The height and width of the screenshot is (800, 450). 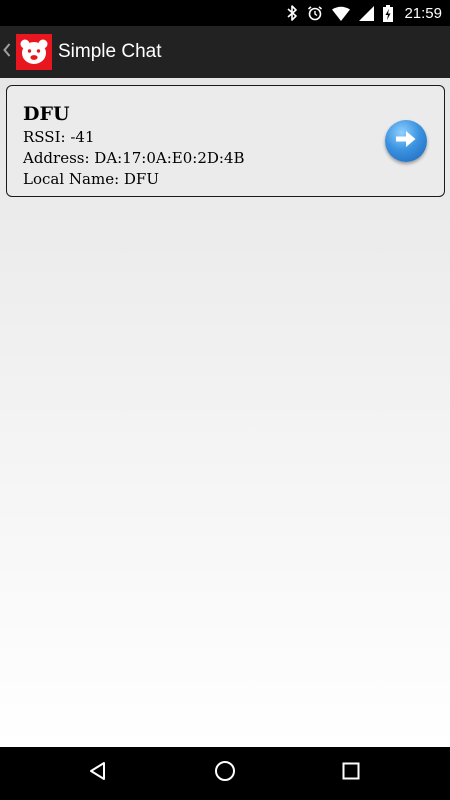 I want to click on device-address: Address: DA:17:0A:E0:2D:4B, so click(x=134, y=158).